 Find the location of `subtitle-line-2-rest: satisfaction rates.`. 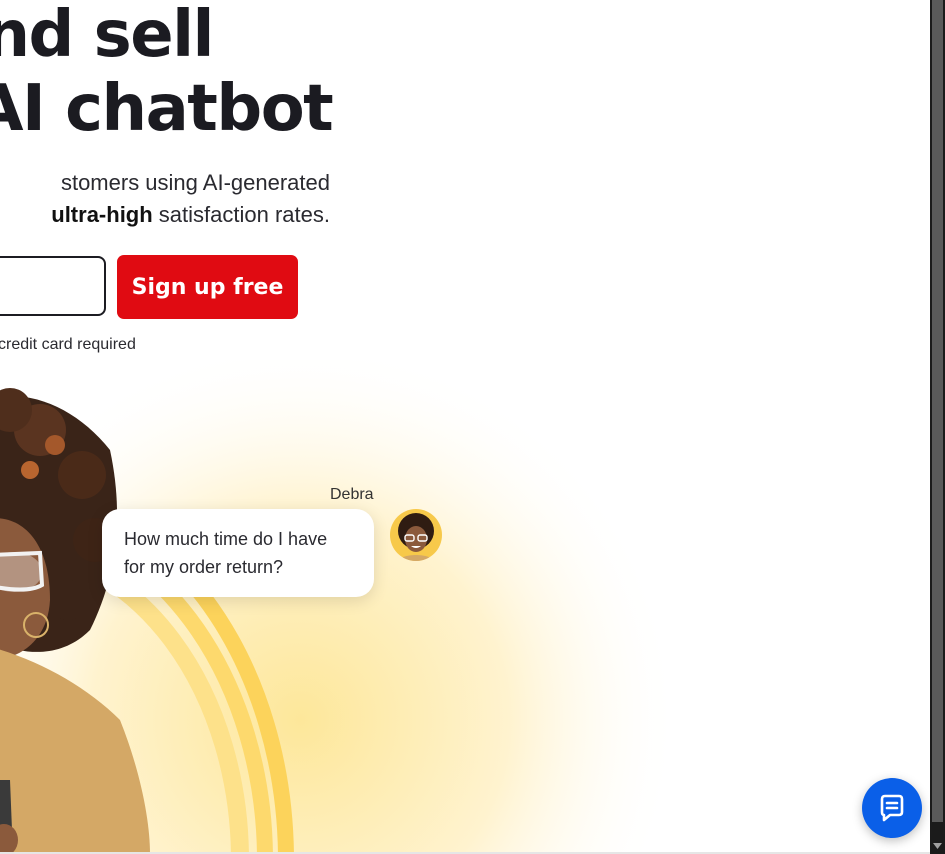

subtitle-line-2-rest: satisfaction rates. is located at coordinates (241, 214).